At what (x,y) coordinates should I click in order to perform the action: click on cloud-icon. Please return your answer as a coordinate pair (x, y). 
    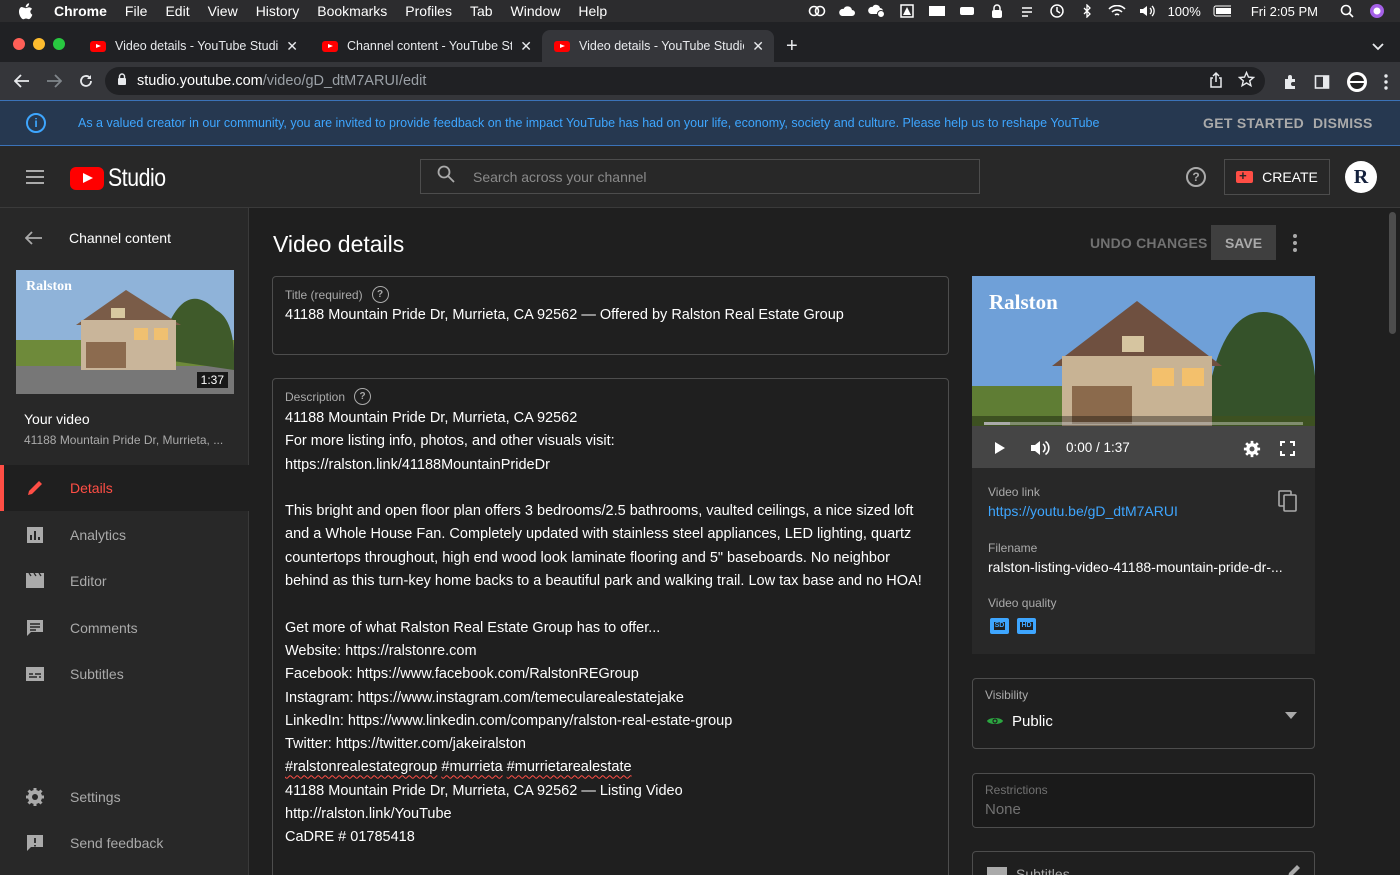
    Looking at the image, I should click on (847, 11).